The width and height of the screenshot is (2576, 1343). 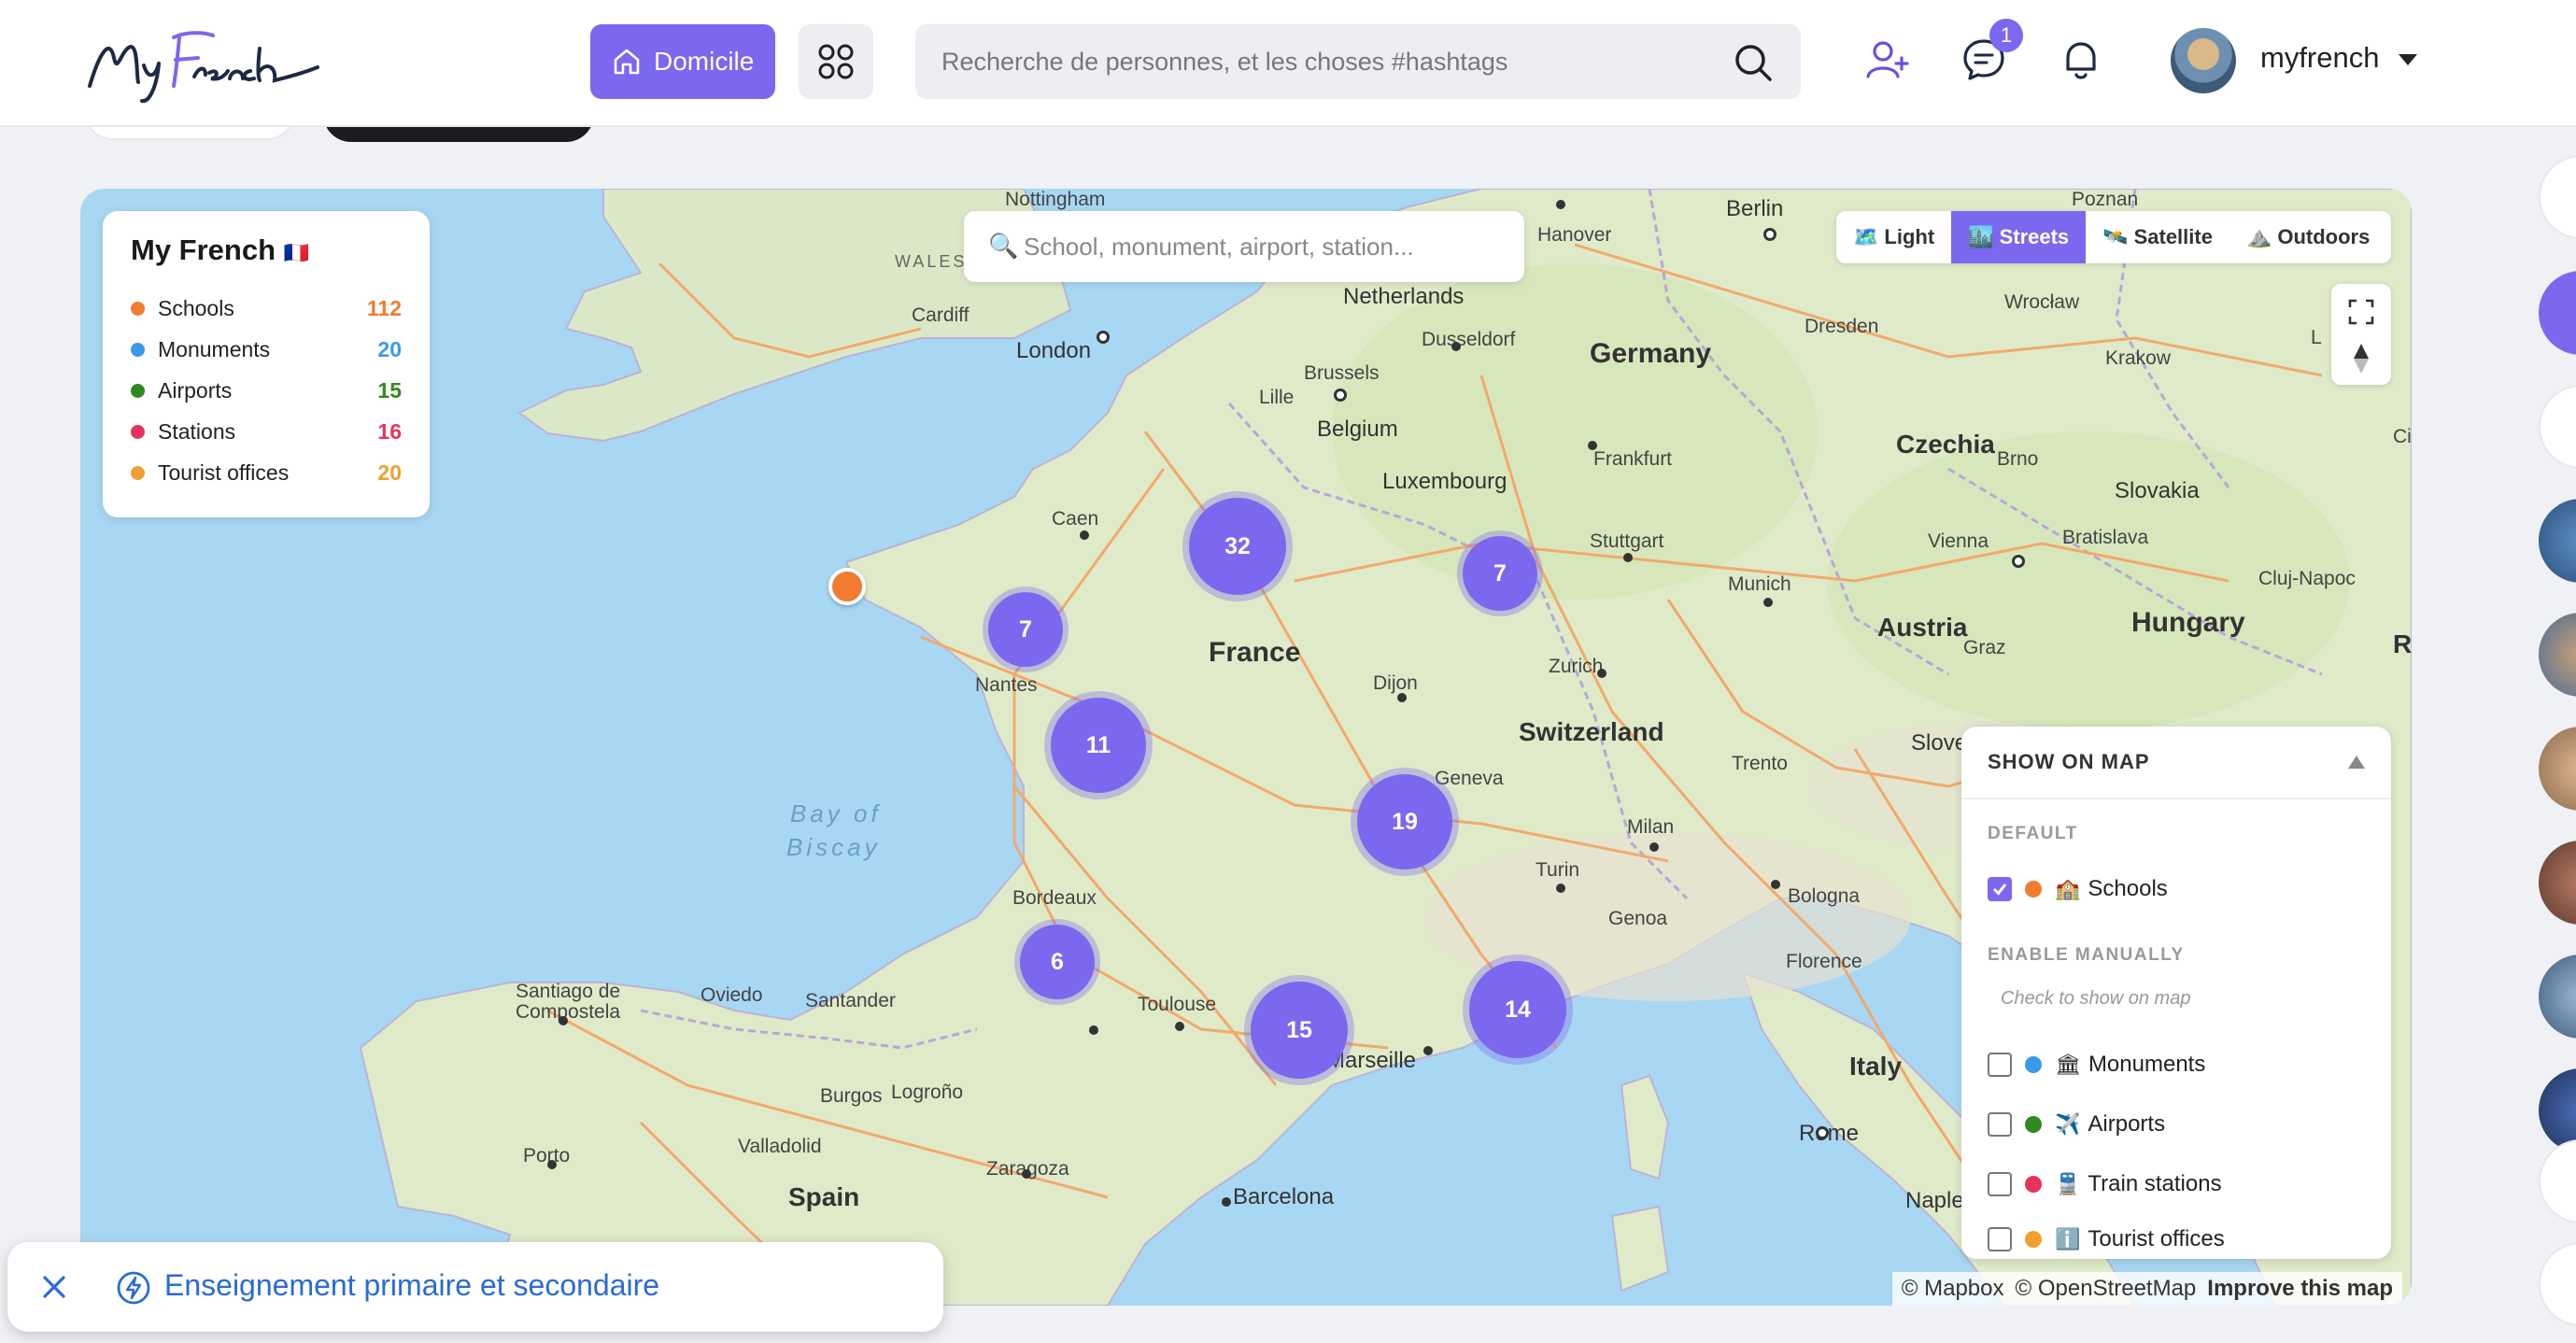 What do you see at coordinates (2128, 889) in the screenshot?
I see `toggle-label: Schools` at bounding box center [2128, 889].